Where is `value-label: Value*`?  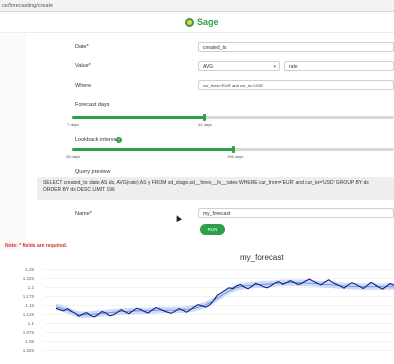
value-label: Value* is located at coordinates (83, 66).